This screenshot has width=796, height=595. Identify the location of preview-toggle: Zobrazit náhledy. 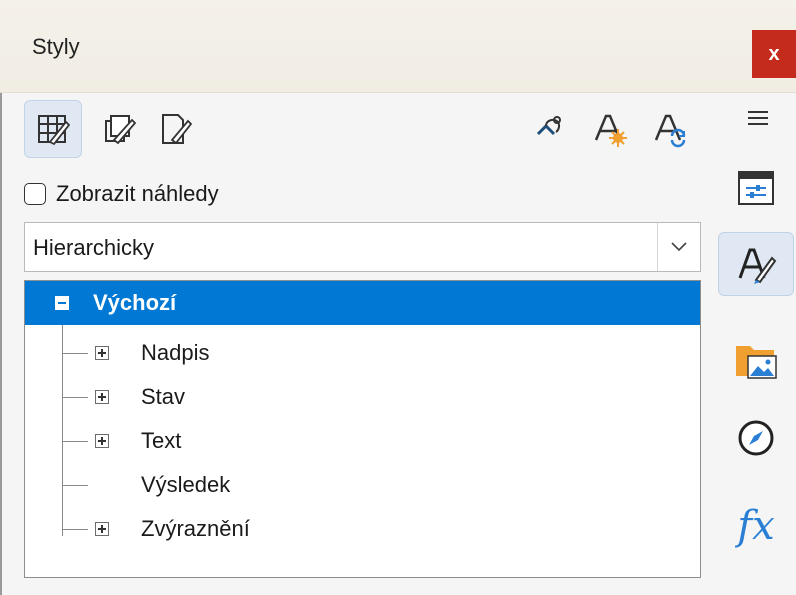
(121, 194).